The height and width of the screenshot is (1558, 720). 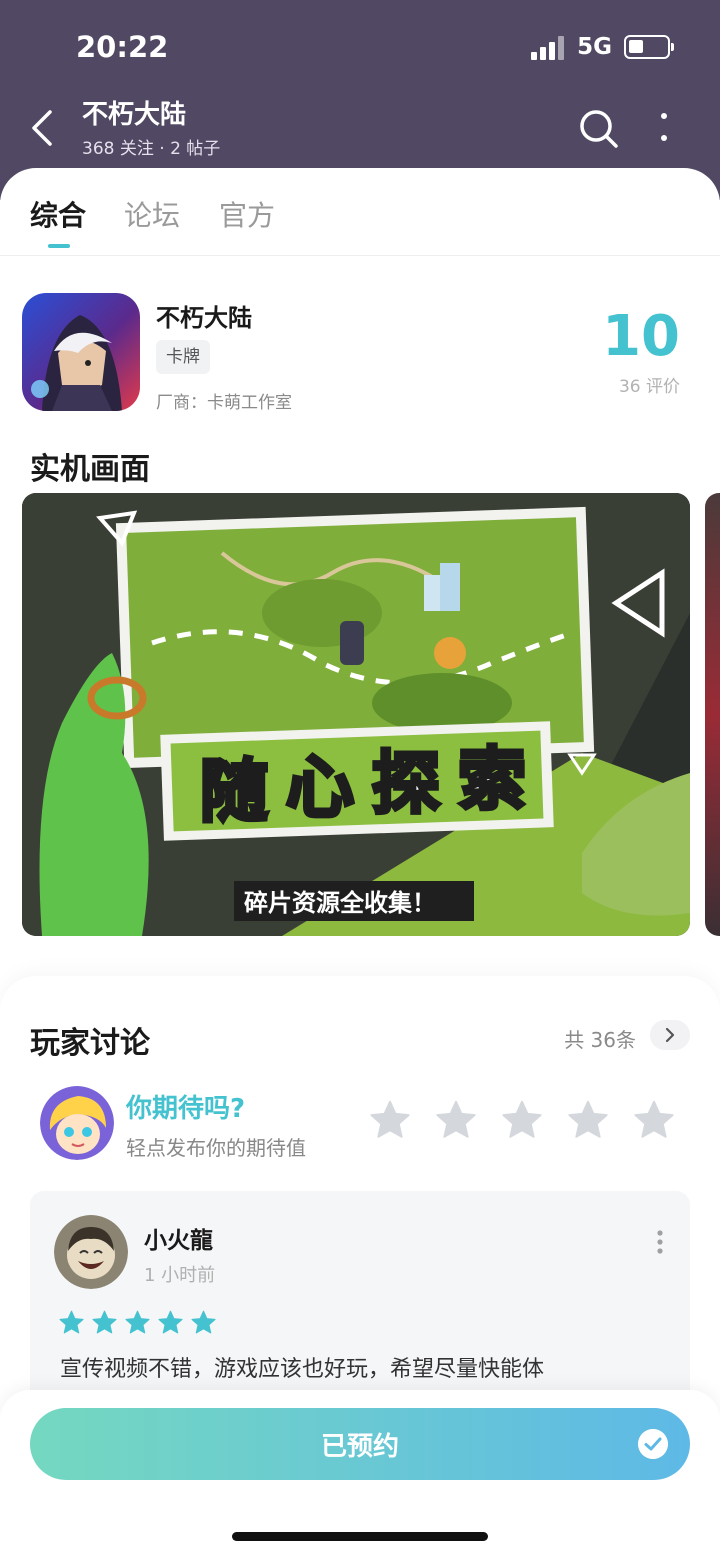 What do you see at coordinates (247, 214) in the screenshot?
I see `tab-official: 官方` at bounding box center [247, 214].